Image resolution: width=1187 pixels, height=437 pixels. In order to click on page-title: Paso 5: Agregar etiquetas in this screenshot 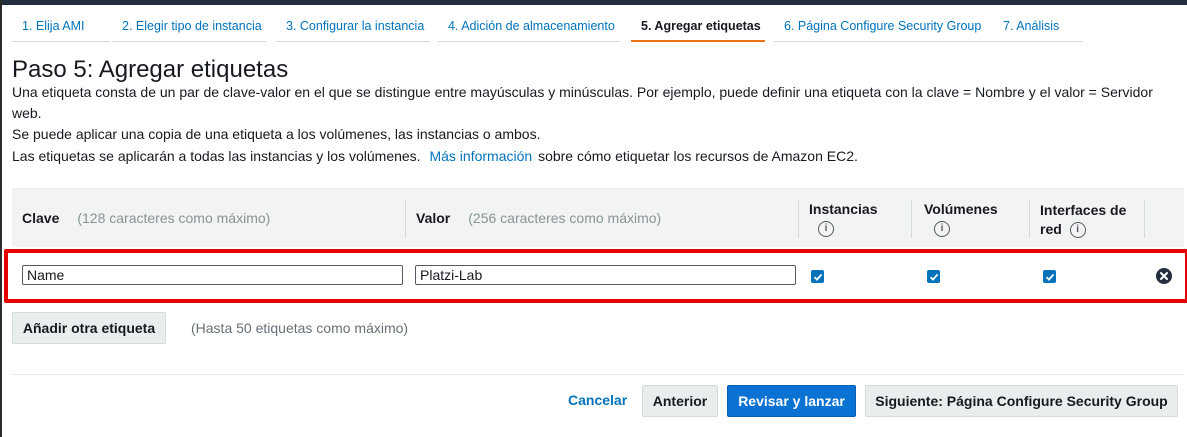, I will do `click(150, 69)`.